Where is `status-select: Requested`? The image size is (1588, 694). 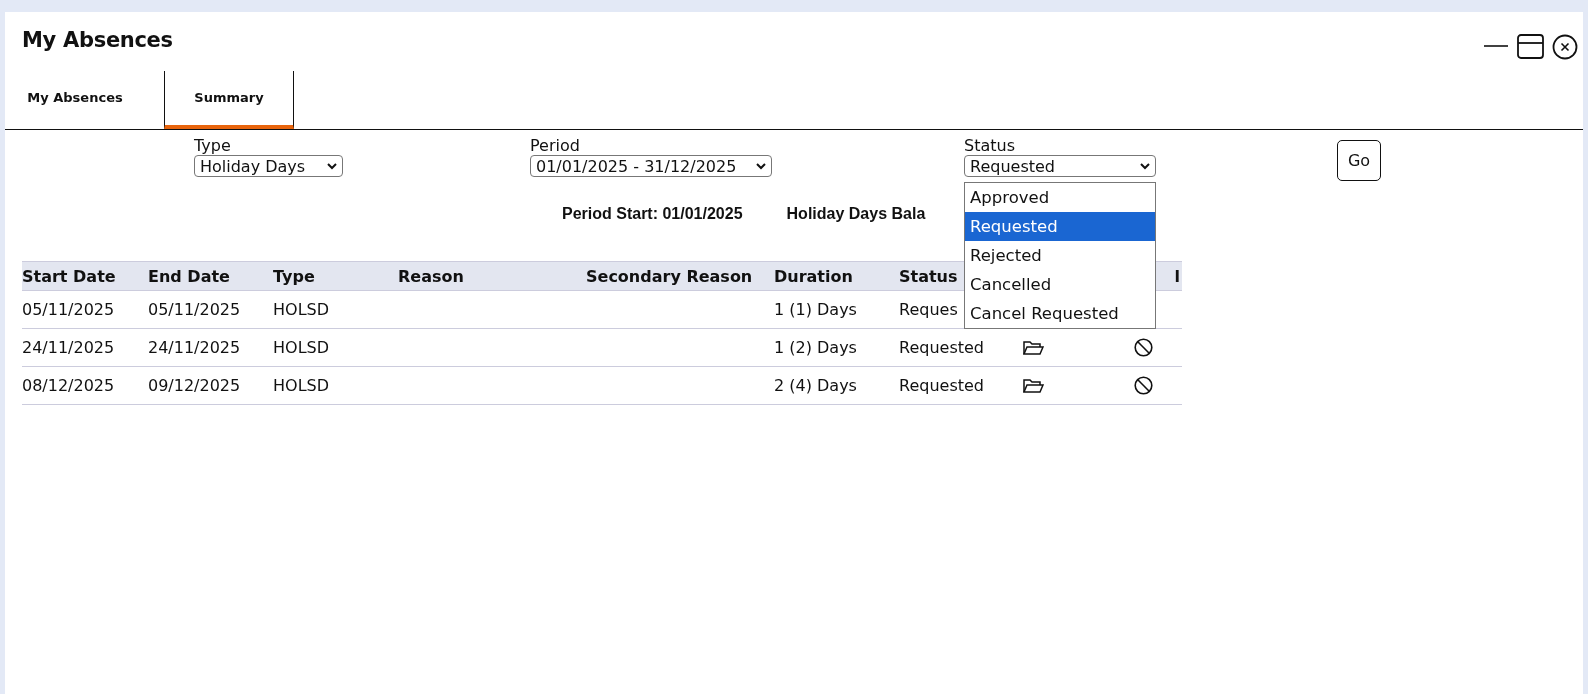
status-select: Requested is located at coordinates (1060, 166).